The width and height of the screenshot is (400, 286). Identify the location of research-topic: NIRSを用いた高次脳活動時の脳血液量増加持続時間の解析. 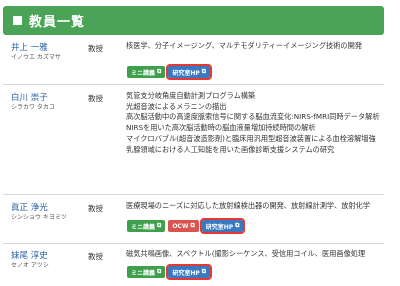
(221, 128).